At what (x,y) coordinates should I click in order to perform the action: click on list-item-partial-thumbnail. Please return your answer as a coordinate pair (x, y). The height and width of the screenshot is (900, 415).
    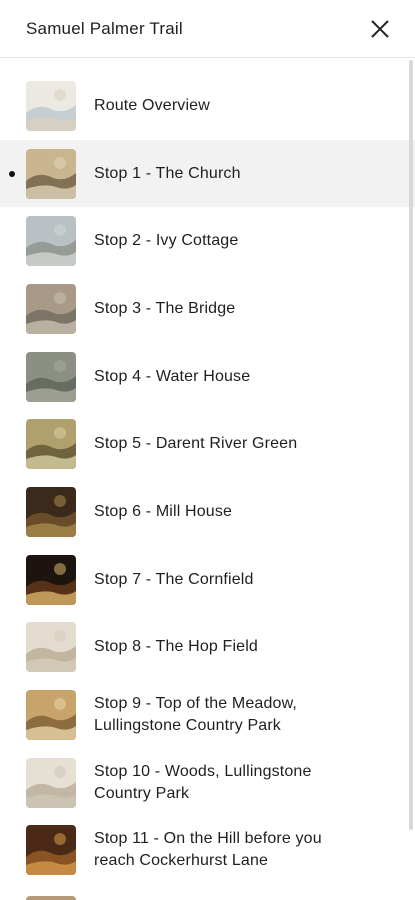
    Looking at the image, I should click on (51, 898).